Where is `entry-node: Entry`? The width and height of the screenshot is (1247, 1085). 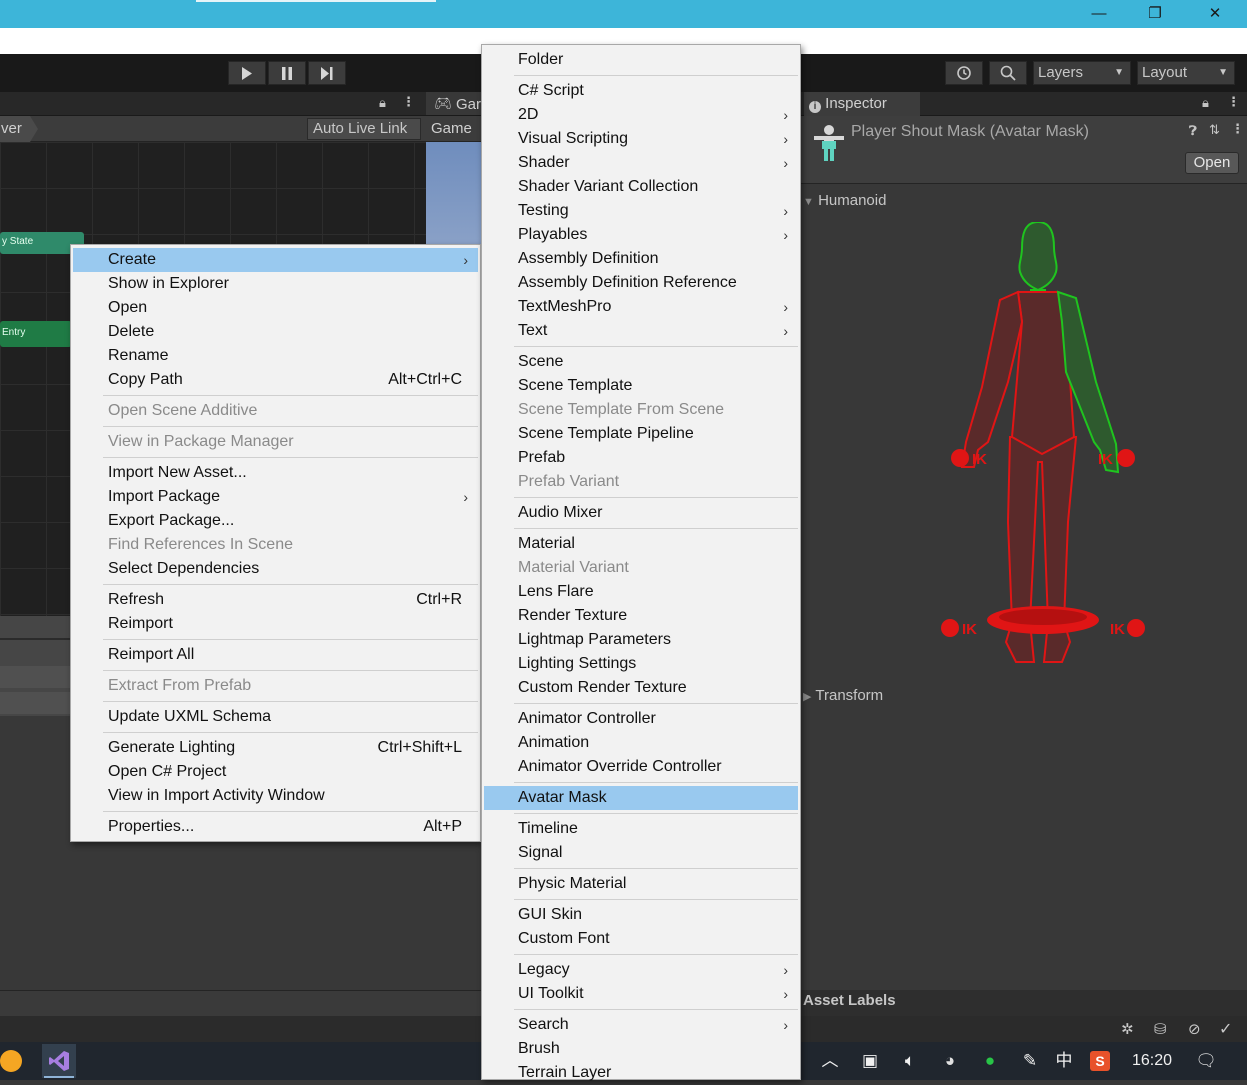
entry-node: Entry is located at coordinates (36, 334).